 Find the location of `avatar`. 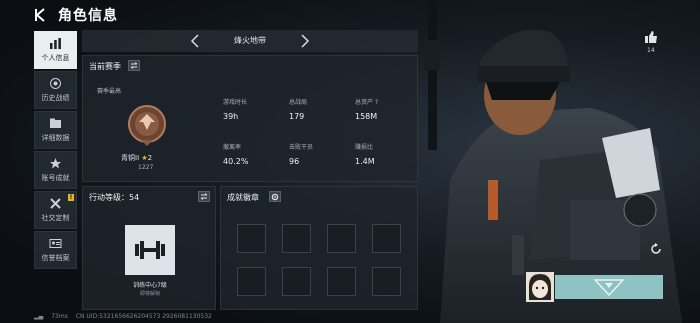

avatar is located at coordinates (540, 287).